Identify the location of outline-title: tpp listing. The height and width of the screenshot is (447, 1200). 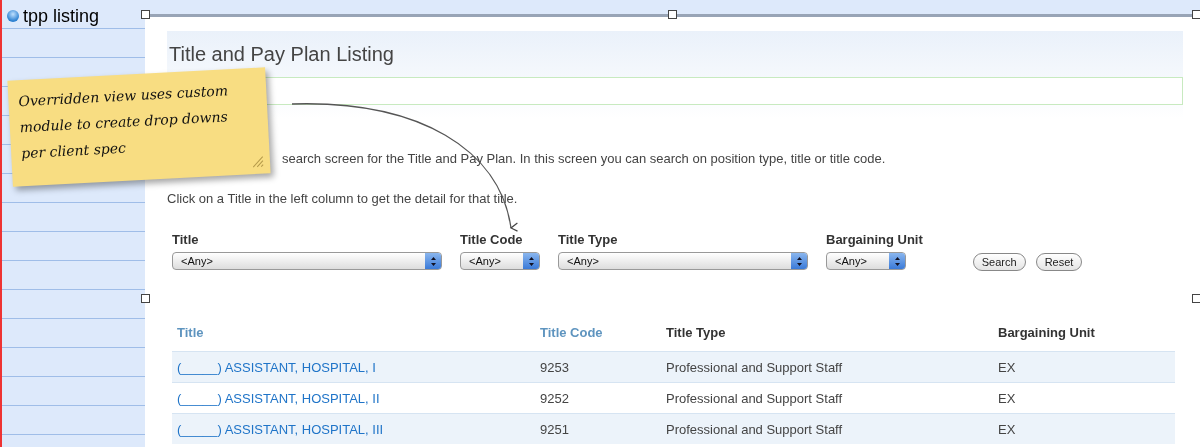
(61, 16).